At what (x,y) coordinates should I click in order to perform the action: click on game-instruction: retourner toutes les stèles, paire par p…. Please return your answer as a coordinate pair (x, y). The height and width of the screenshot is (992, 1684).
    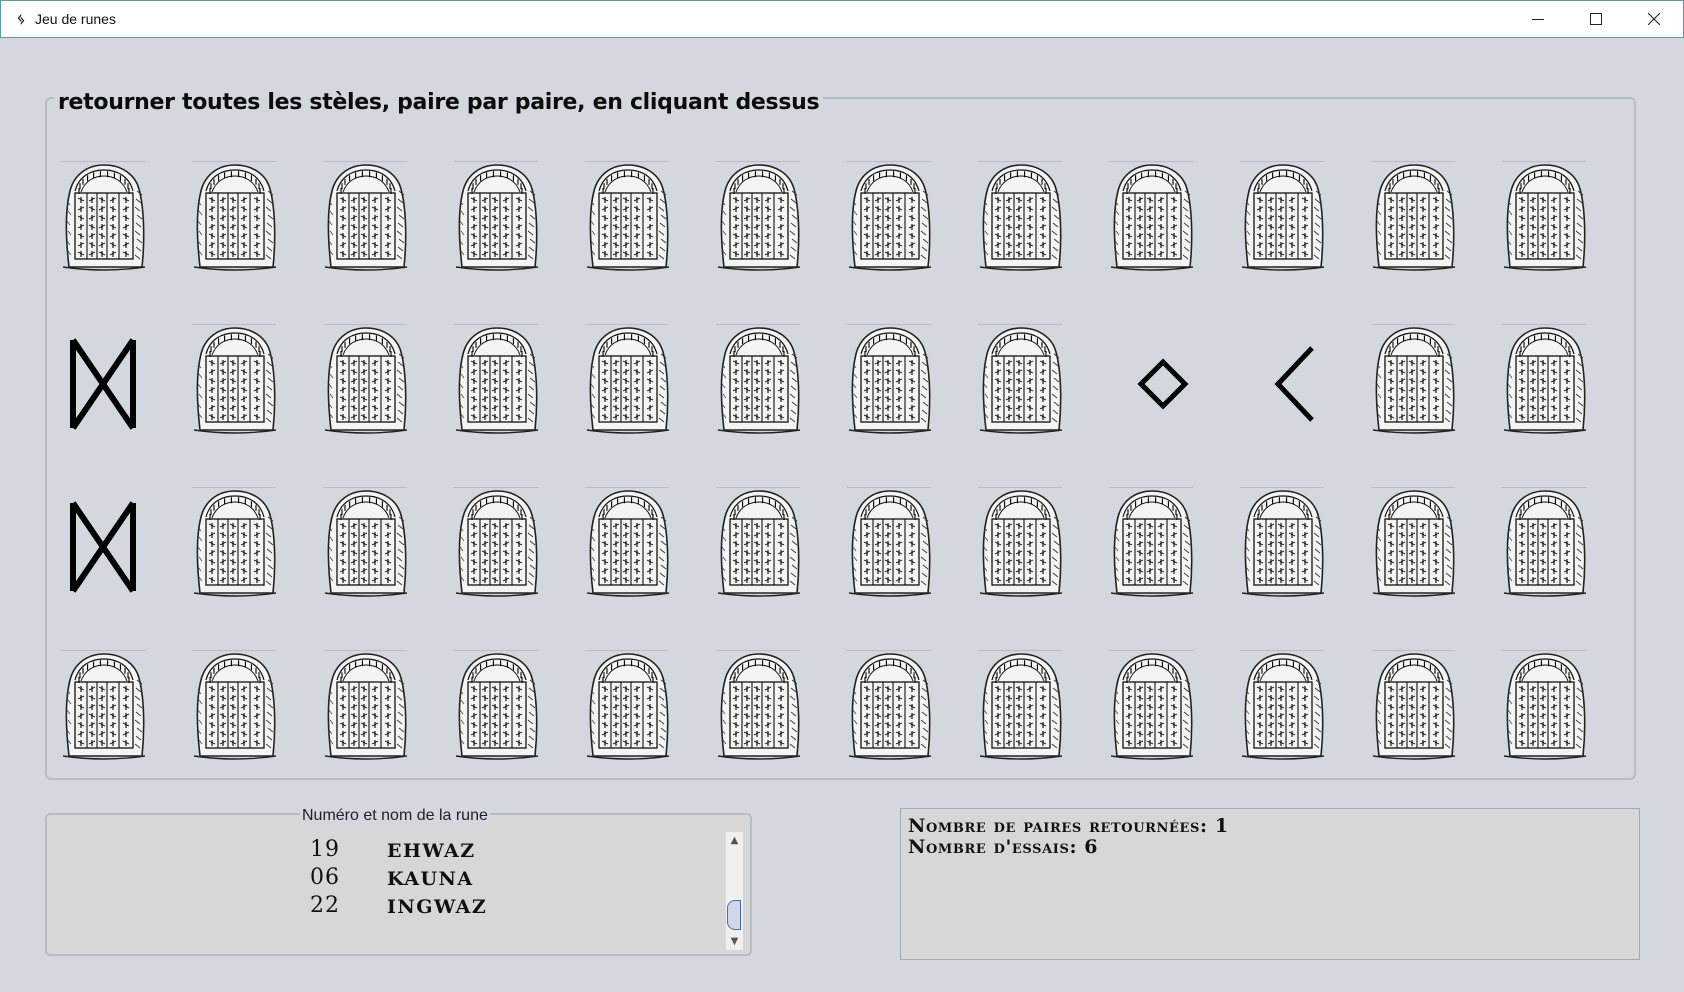
    Looking at the image, I should click on (439, 103).